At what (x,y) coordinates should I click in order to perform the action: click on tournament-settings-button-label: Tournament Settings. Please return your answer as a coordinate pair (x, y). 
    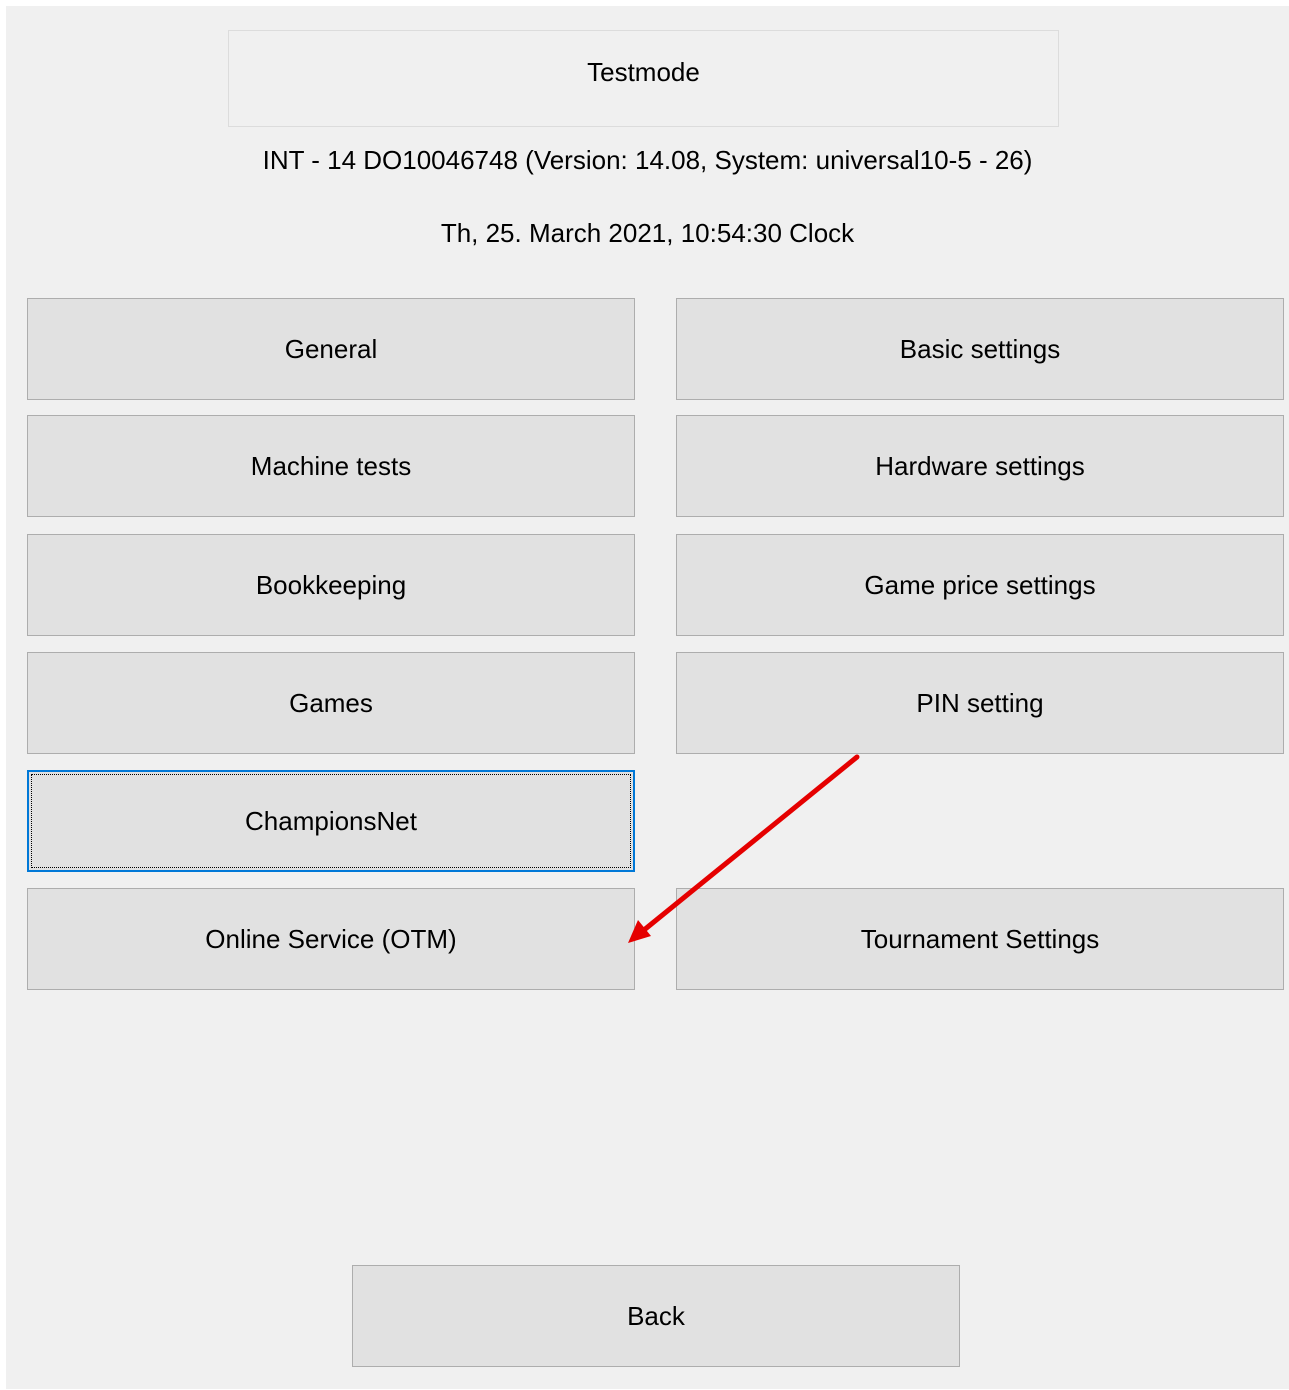
    Looking at the image, I should click on (980, 938).